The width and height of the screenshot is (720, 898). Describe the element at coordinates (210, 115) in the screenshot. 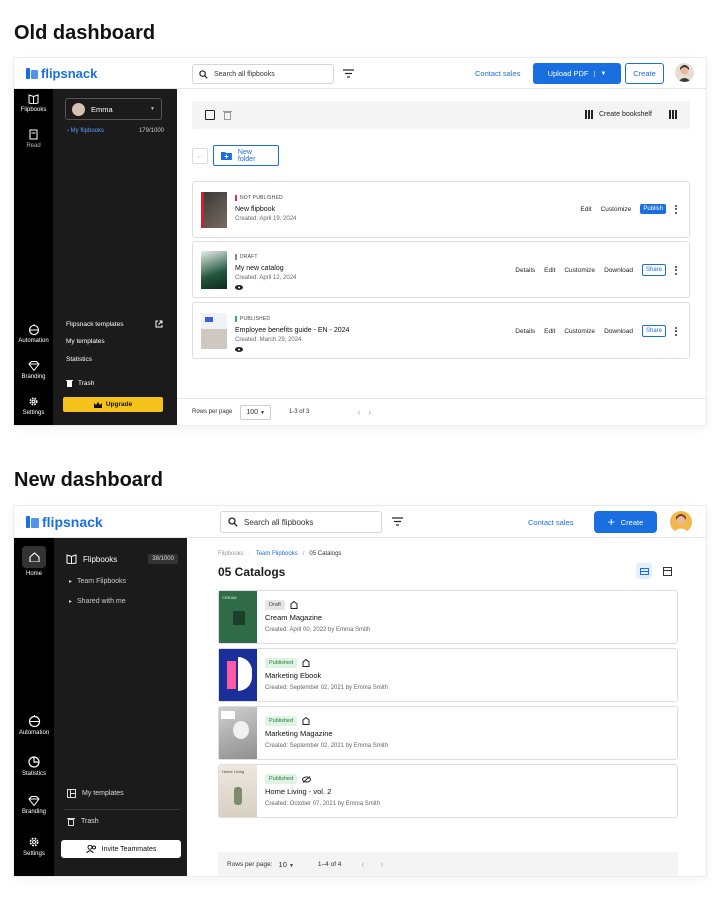

I see `select-all-checkbox` at that location.